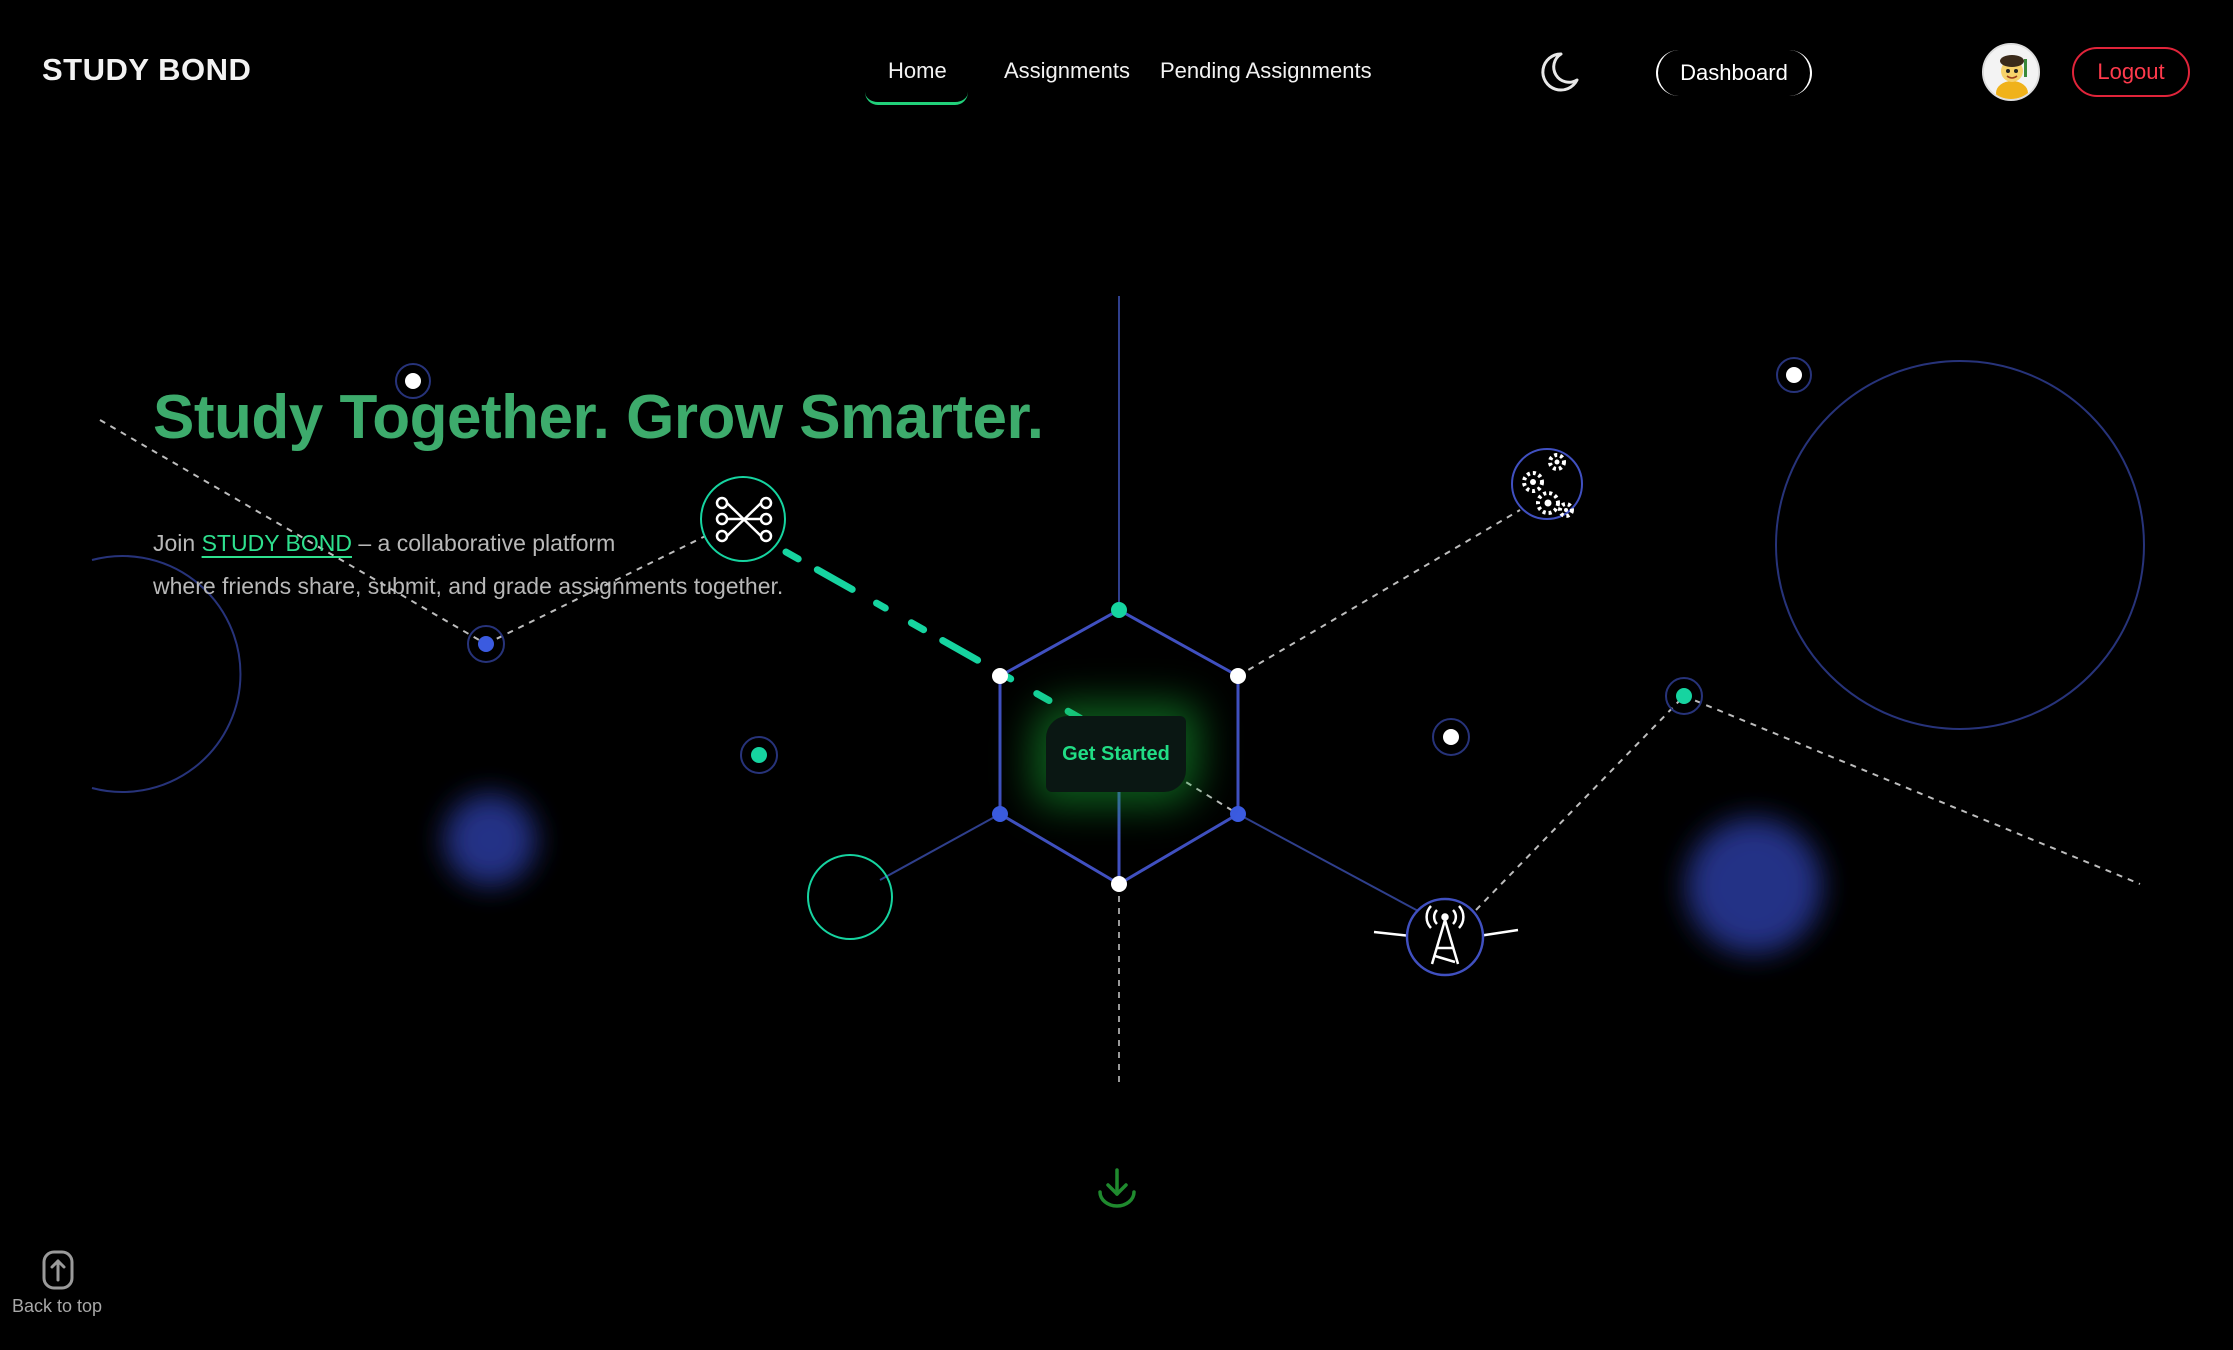  Describe the element at coordinates (598, 417) in the screenshot. I see `hero-title: Study Together. Grow Smarter.` at that location.